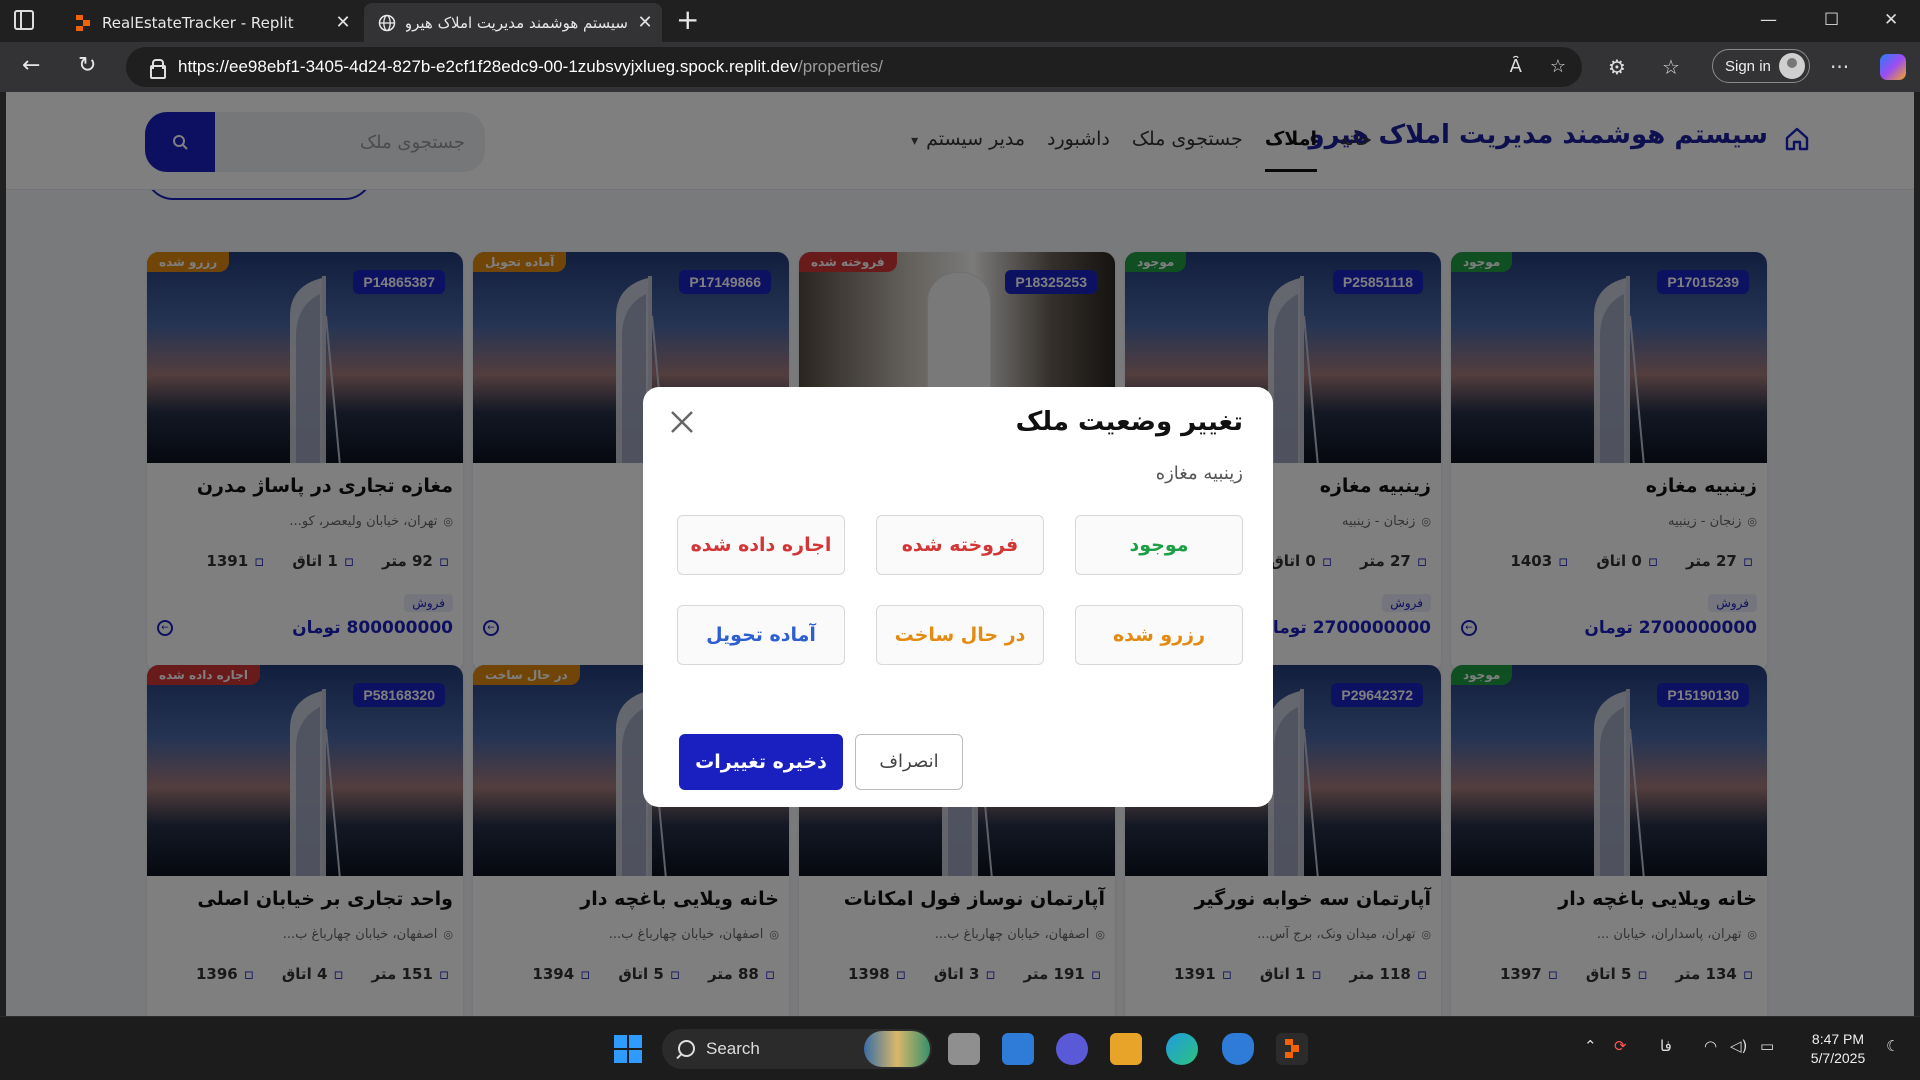 The height and width of the screenshot is (1080, 1920). Describe the element at coordinates (1831, 20) in the screenshot. I see `maximize-button: ☐` at that location.